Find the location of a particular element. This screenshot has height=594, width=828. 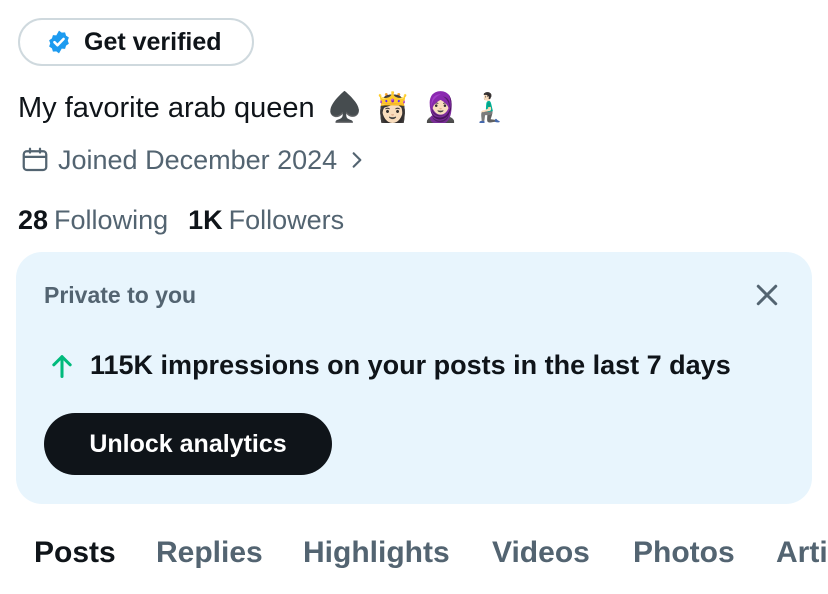

tab-posts: Posts is located at coordinates (75, 553).